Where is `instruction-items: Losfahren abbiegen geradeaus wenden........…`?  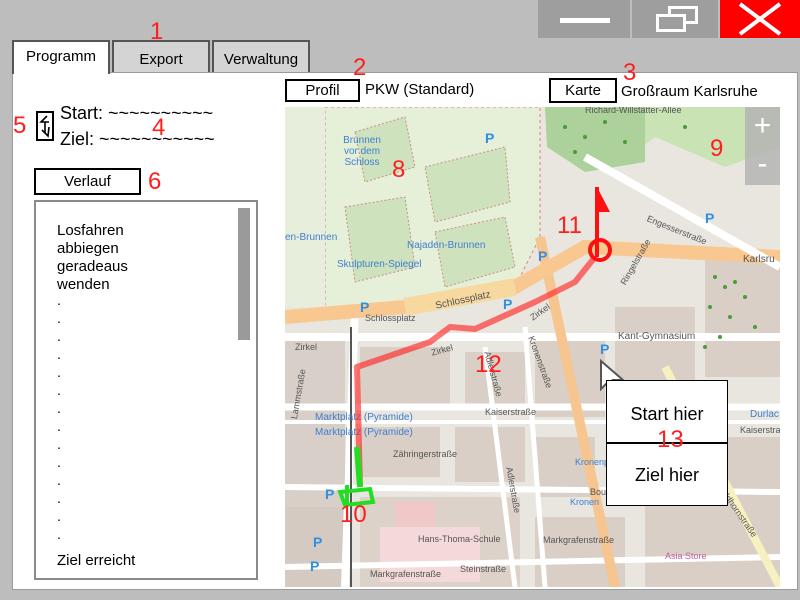 instruction-items: Losfahren abbiegen geradeaus wenden........… is located at coordinates (92, 384).